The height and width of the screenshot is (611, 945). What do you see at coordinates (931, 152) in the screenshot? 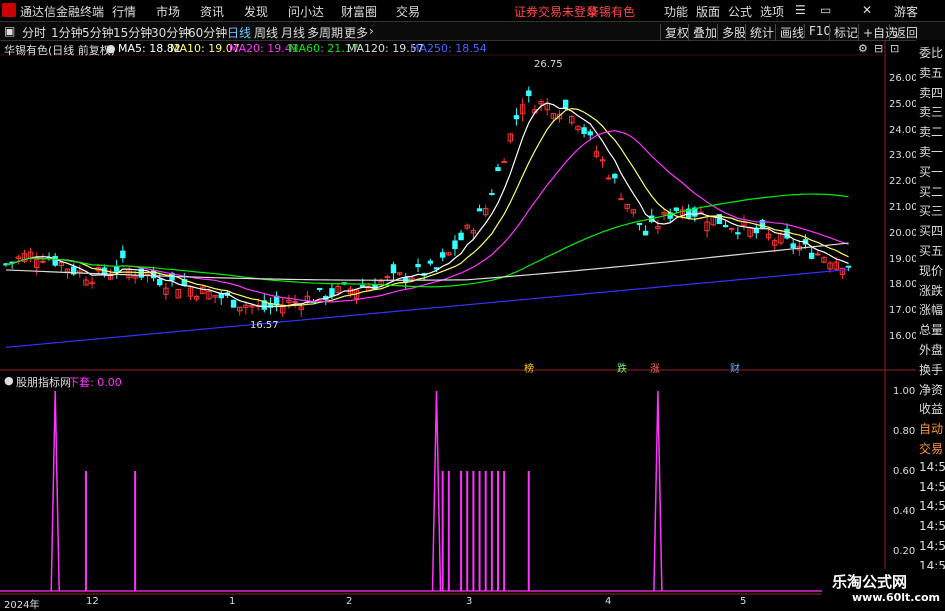
I see `quote-panel-label: 卖一` at bounding box center [931, 152].